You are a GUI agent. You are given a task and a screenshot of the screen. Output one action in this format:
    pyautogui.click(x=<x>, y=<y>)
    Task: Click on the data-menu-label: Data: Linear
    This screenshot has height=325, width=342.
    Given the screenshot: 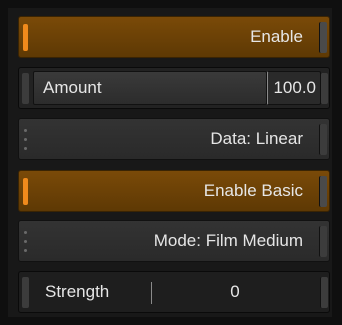 What is the action you would take?
    pyautogui.click(x=256, y=138)
    